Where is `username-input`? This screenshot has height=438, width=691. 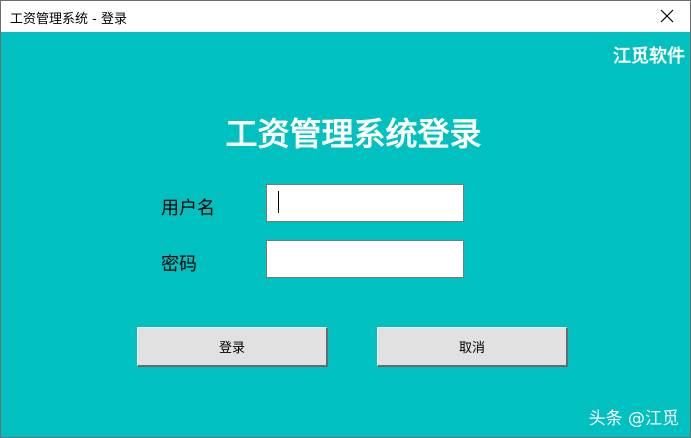 username-input is located at coordinates (365, 203).